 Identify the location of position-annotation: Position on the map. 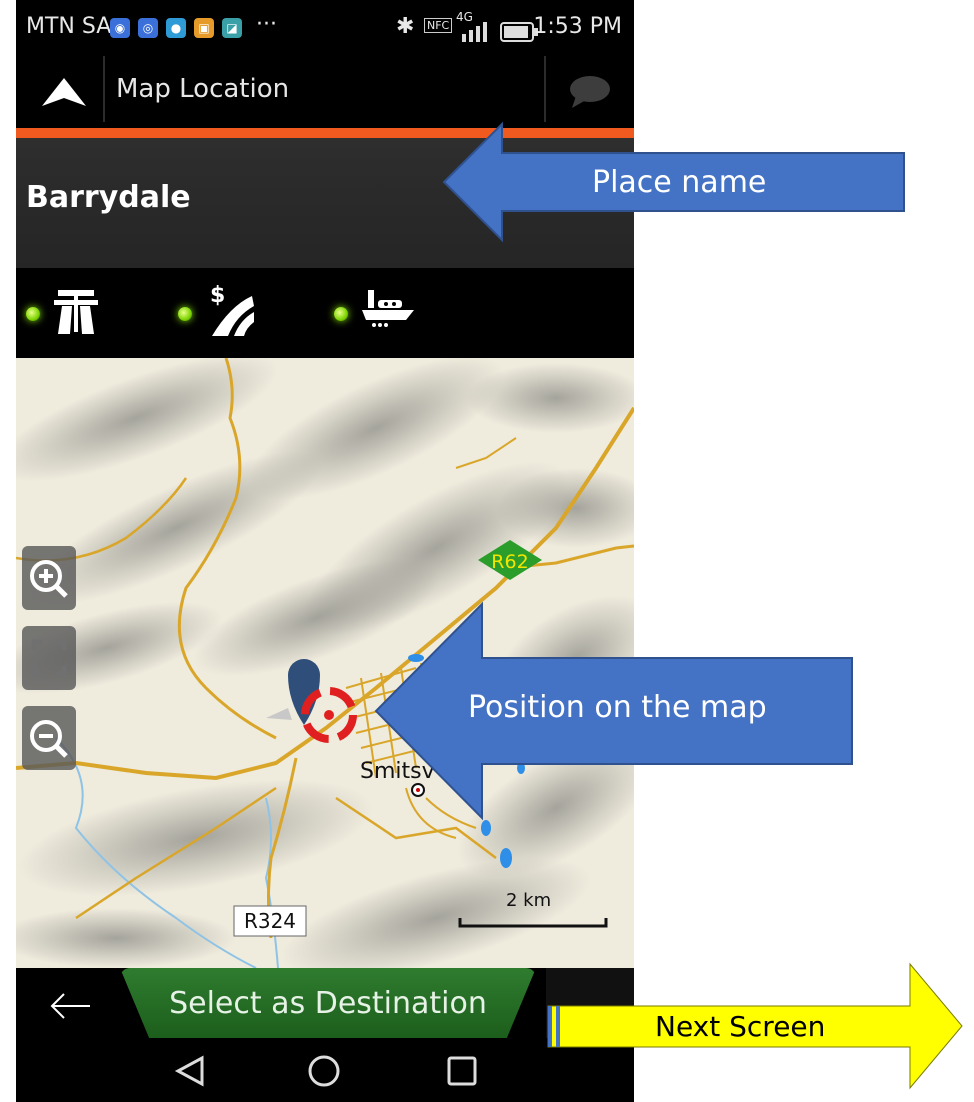
(617, 707).